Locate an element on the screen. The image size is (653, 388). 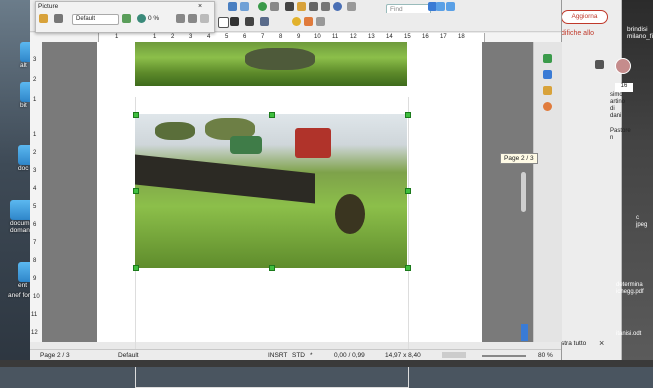
resize-handle-sw is located at coordinates (136, 268).